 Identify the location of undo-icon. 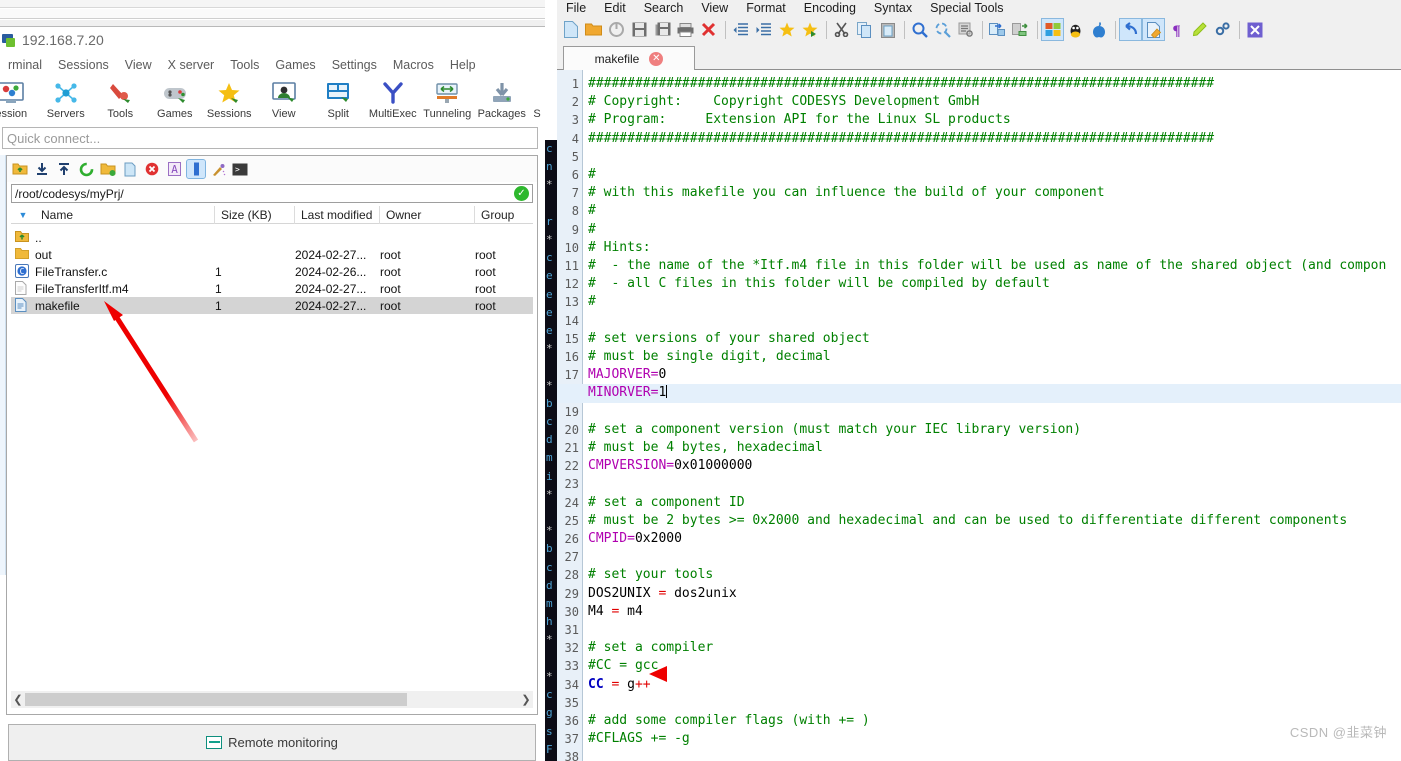
(1130, 29).